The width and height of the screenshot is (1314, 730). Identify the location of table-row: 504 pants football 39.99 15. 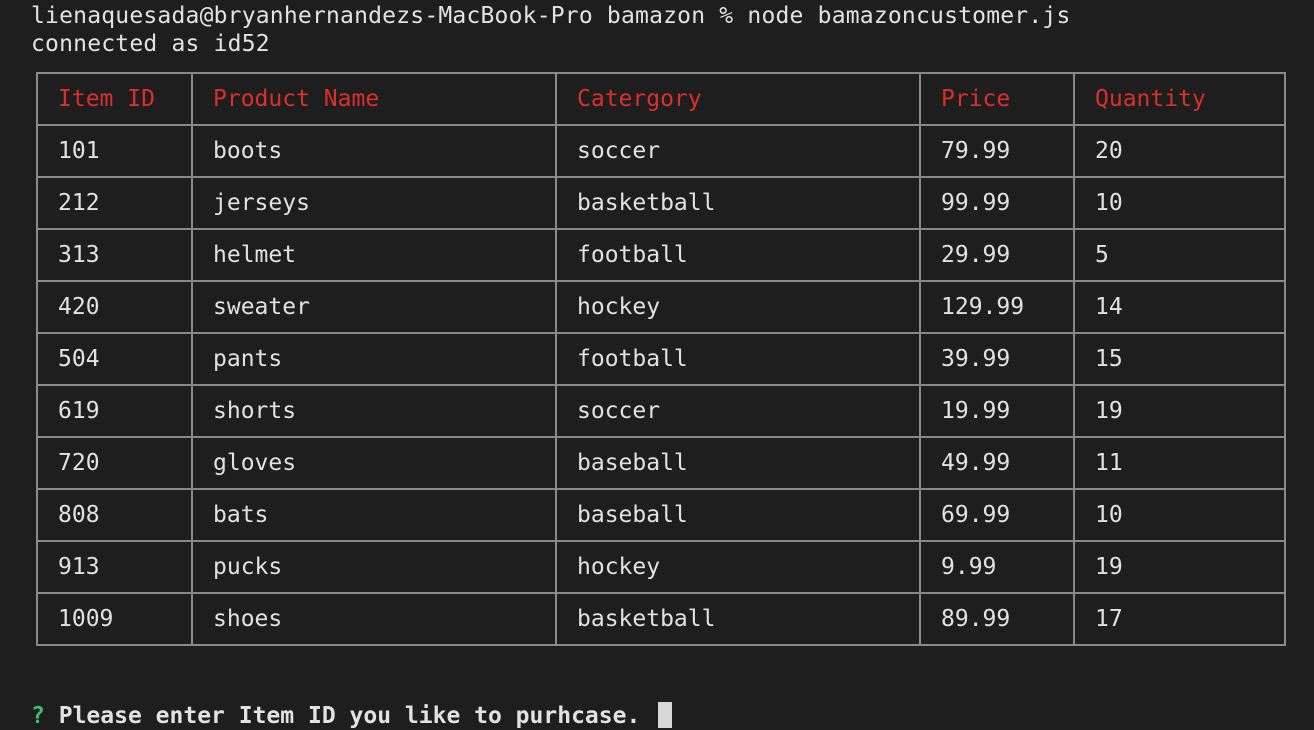
(661, 359).